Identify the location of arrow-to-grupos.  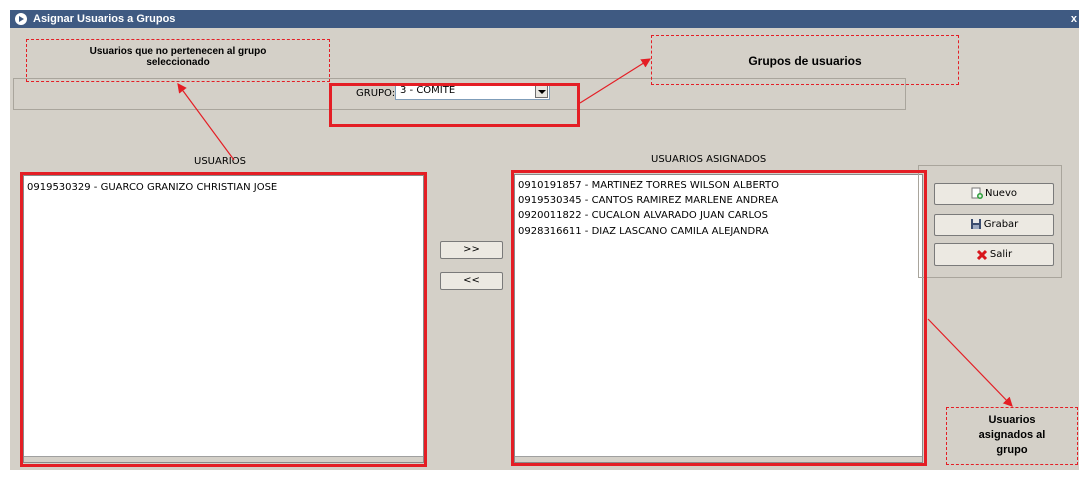
(615, 81).